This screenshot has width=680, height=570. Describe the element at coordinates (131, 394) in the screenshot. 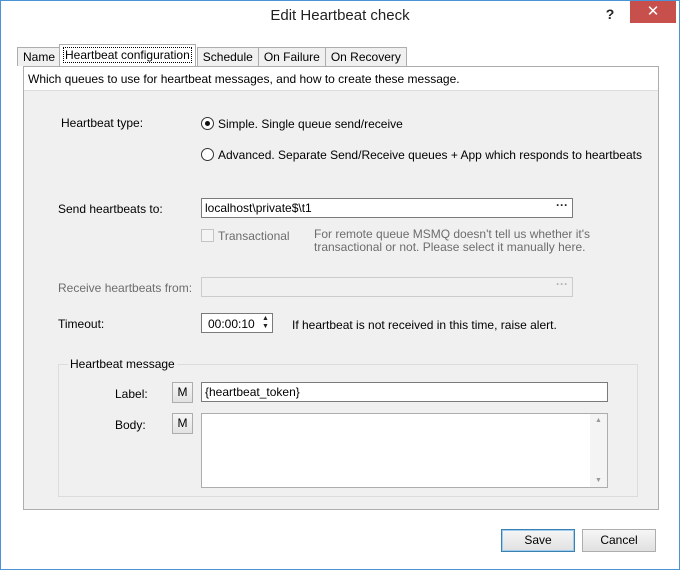

I see `message-label-caption: Label:` at that location.